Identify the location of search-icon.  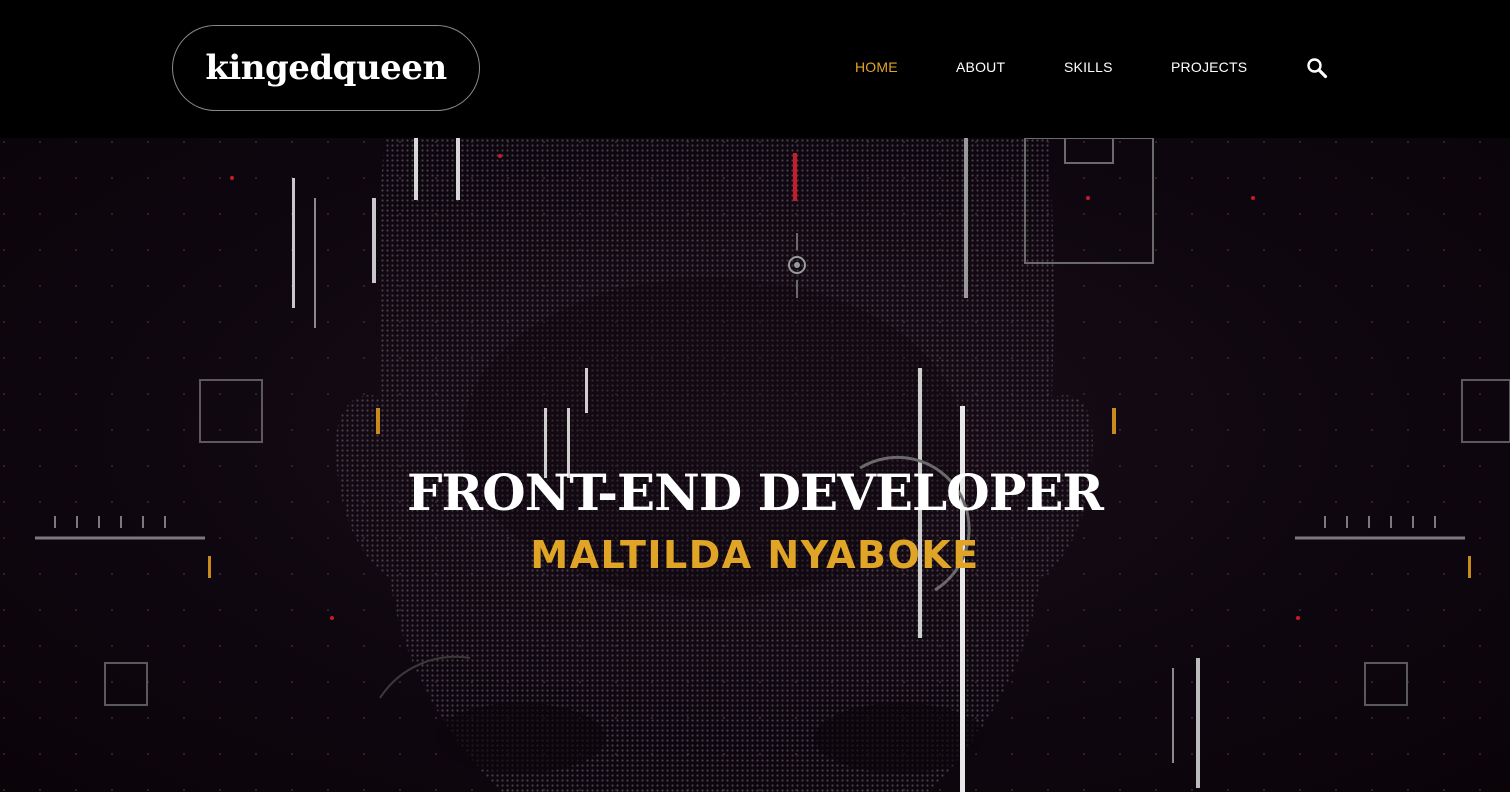
(1317, 68).